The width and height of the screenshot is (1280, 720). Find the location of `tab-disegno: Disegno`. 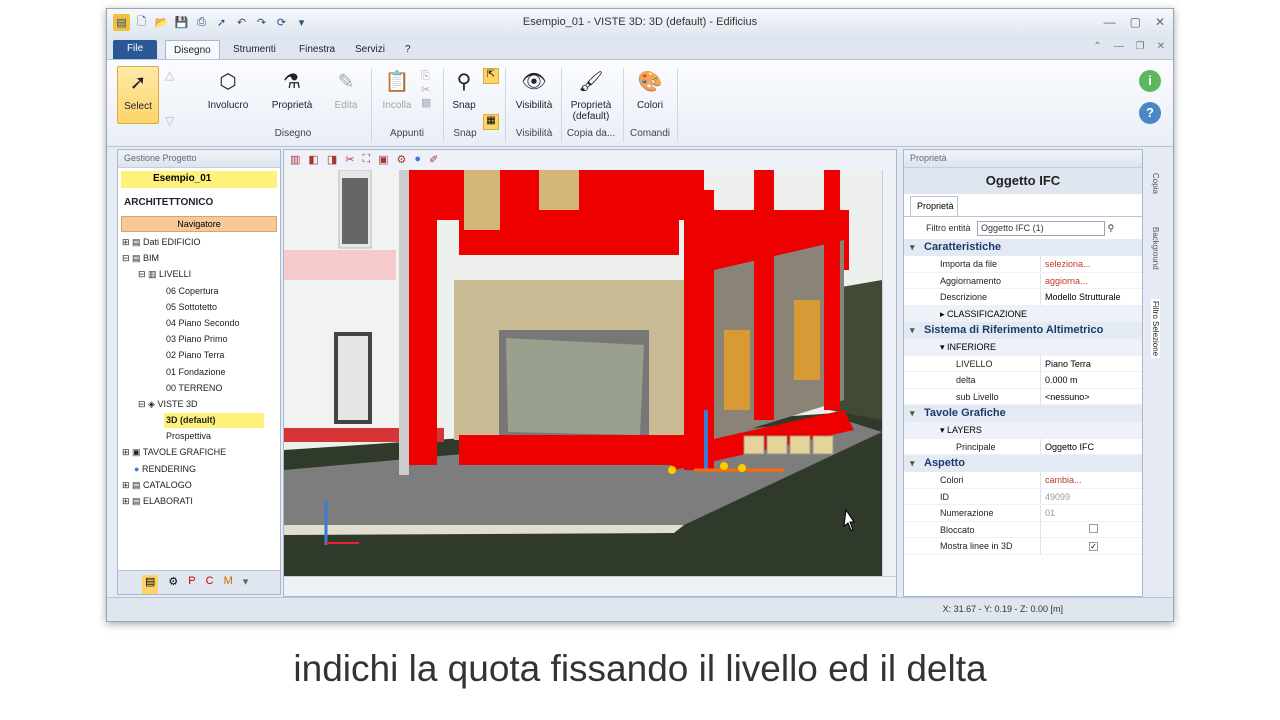

tab-disegno: Disegno is located at coordinates (192, 49).